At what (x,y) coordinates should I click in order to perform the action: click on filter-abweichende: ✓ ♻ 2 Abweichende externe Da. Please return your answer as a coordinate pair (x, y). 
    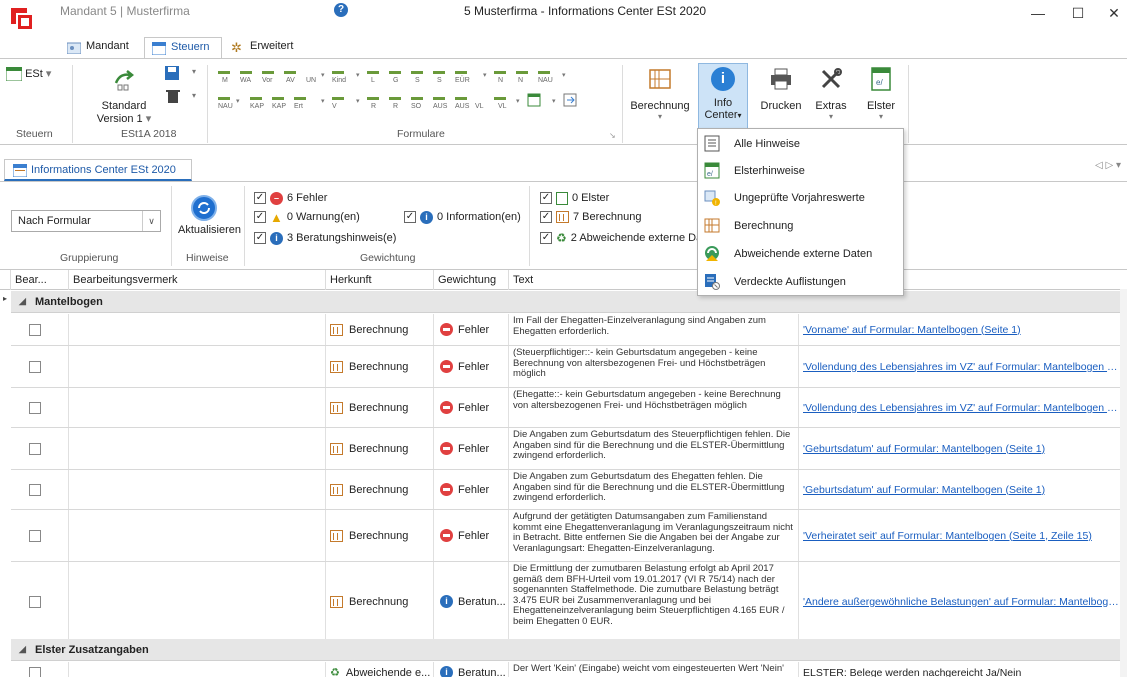
    Looking at the image, I should click on (621, 238).